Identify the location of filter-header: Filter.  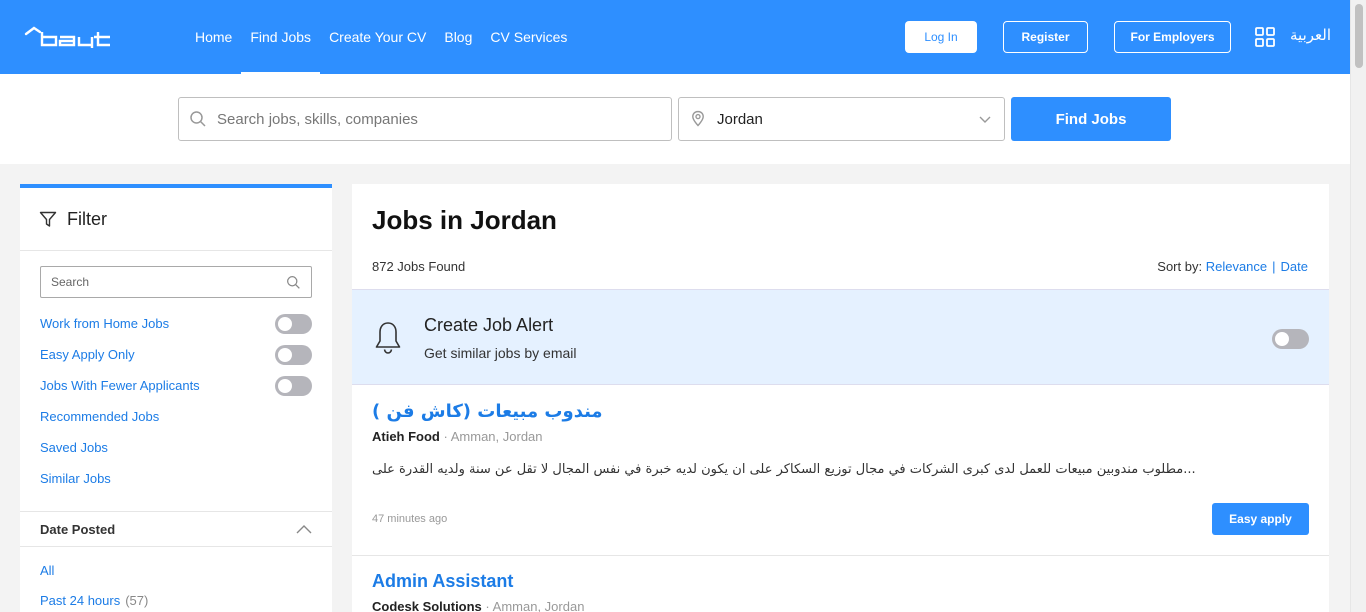
(176, 219).